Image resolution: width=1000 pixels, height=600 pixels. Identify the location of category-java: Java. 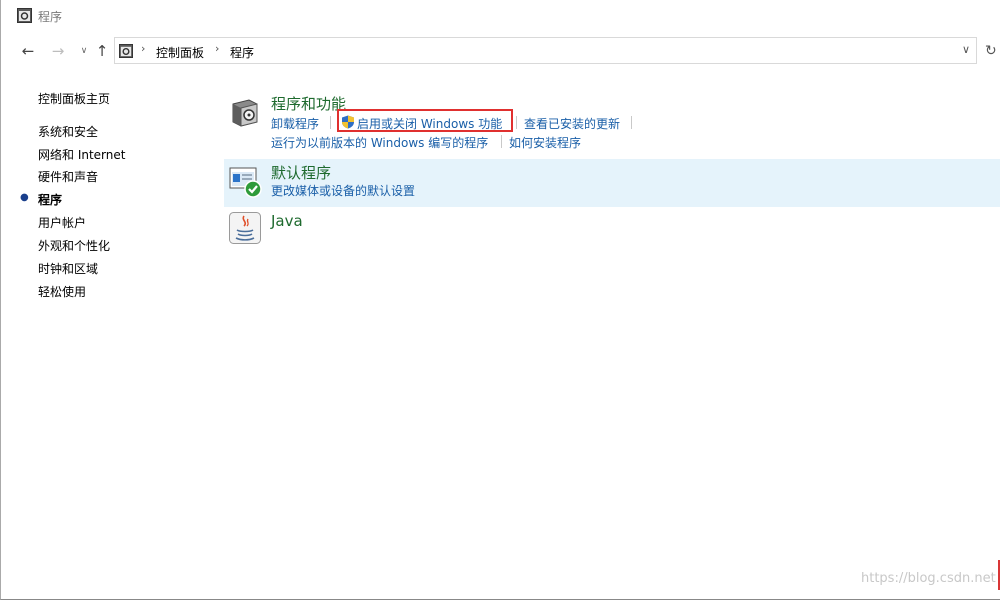
(612, 230).